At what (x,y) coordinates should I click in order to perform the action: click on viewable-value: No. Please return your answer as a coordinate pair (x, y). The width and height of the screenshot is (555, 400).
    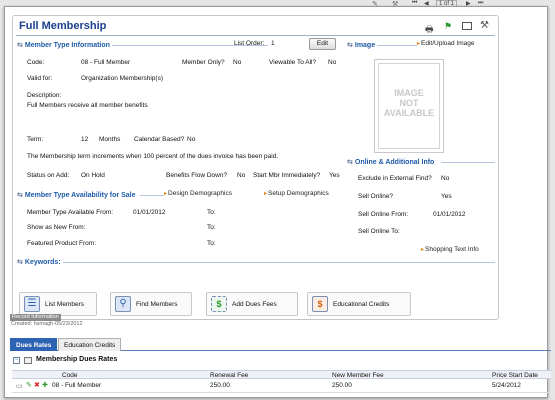
    Looking at the image, I should click on (332, 62).